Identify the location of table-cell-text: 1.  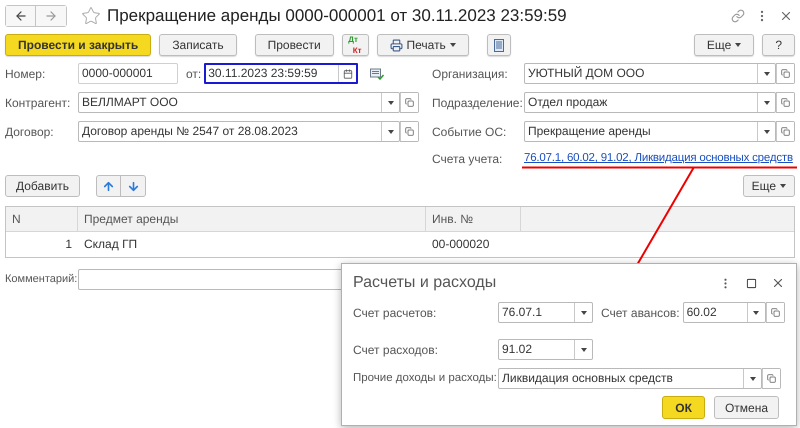
(68, 244).